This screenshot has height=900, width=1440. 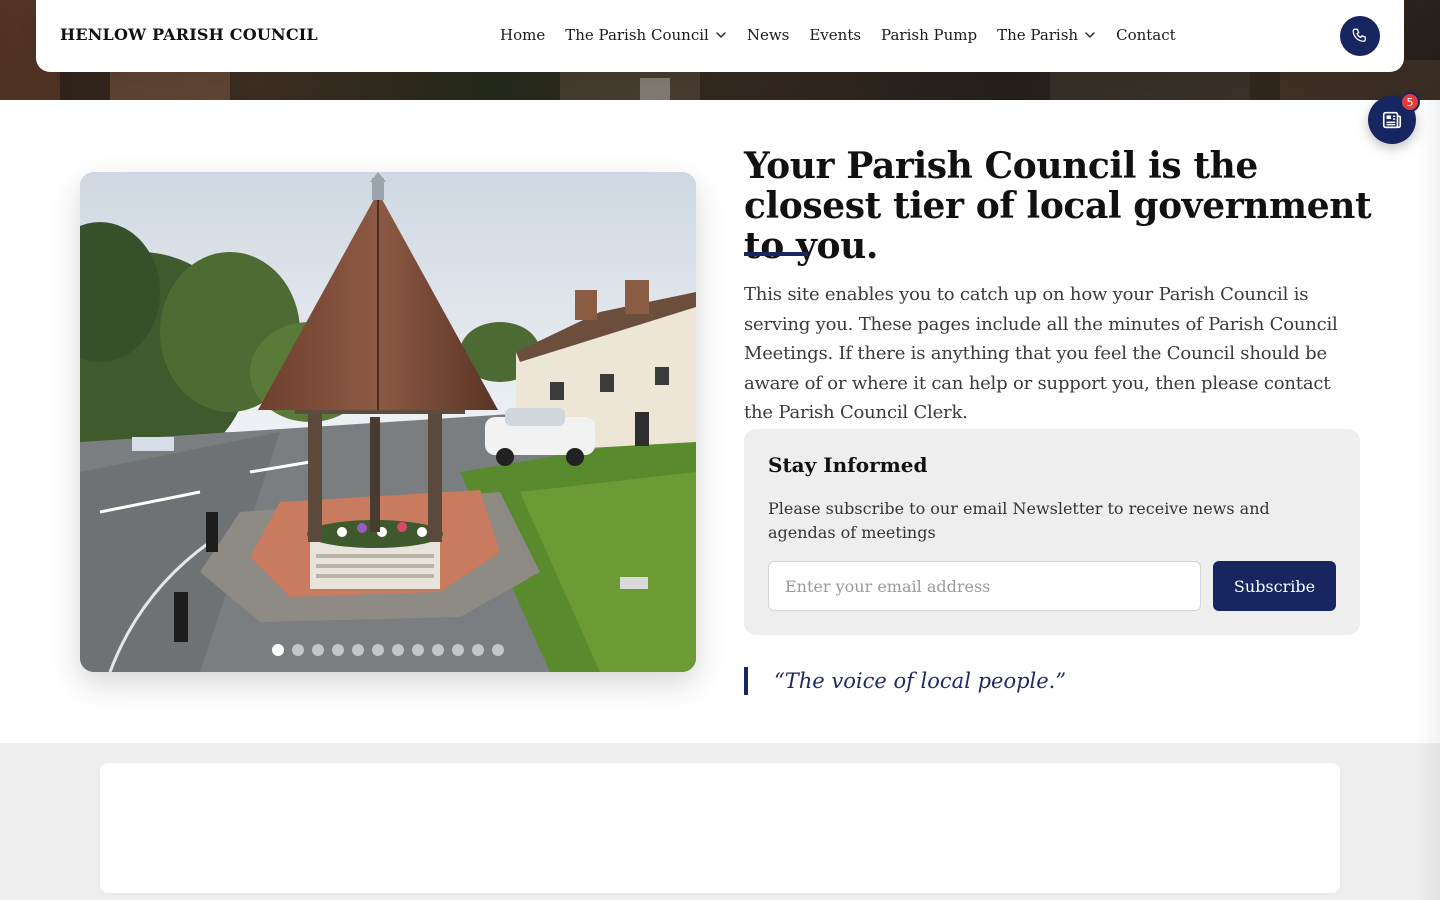 I want to click on nav-item-parish-pump: Parish Pump, so click(x=929, y=35).